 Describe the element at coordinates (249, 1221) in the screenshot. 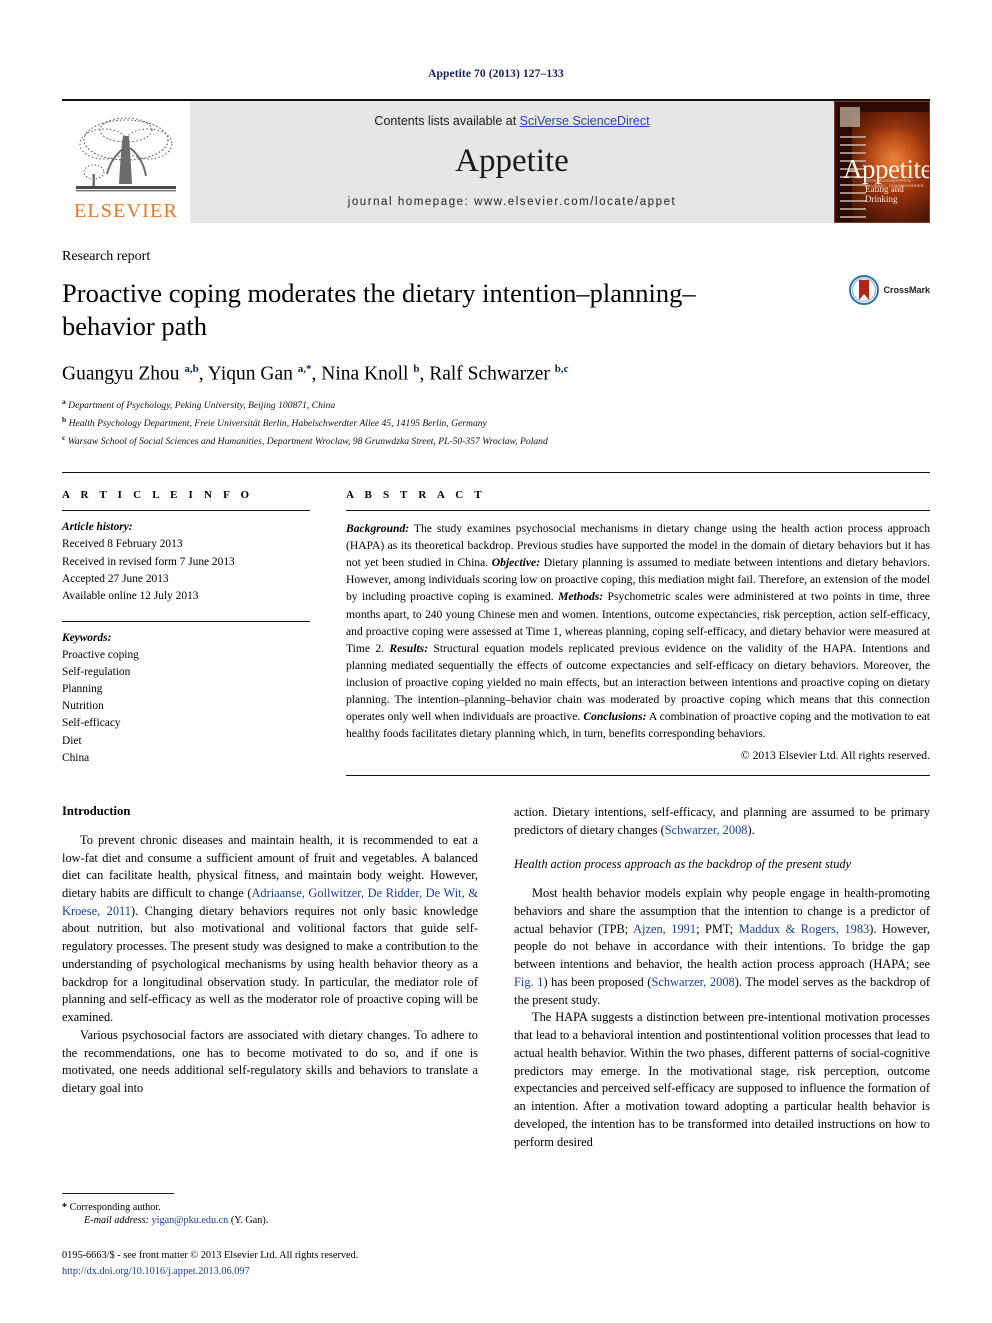

I see `email-owner: (Y. Gan).` at that location.